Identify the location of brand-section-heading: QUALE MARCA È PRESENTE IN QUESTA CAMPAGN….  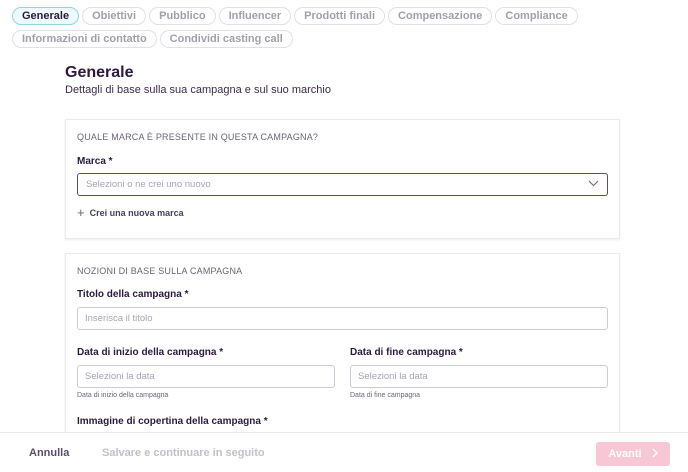
(198, 137).